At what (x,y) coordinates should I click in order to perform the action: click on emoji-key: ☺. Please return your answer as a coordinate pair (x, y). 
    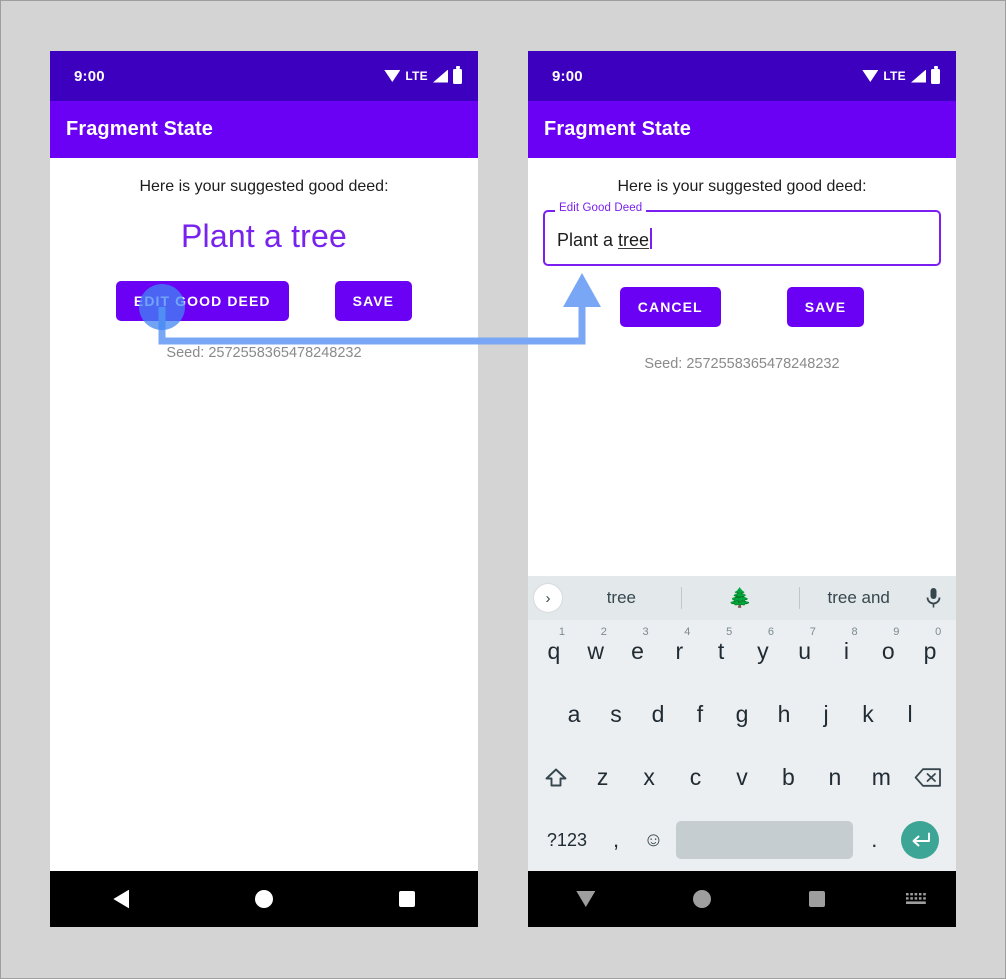
    Looking at the image, I should click on (653, 840).